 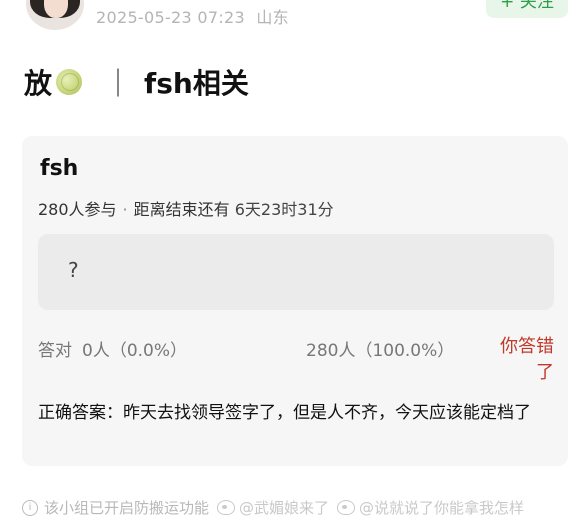 What do you see at coordinates (296, 272) in the screenshot?
I see `answer-option: ?` at bounding box center [296, 272].